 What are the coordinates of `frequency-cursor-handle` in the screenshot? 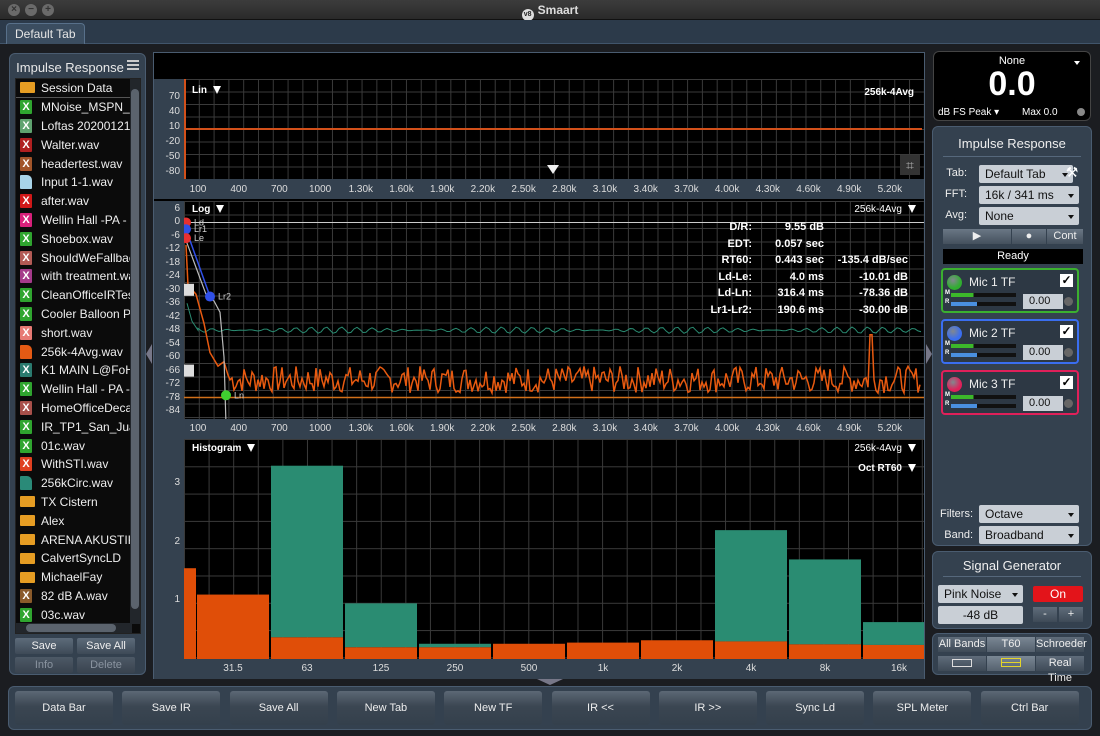 It's located at (553, 169).